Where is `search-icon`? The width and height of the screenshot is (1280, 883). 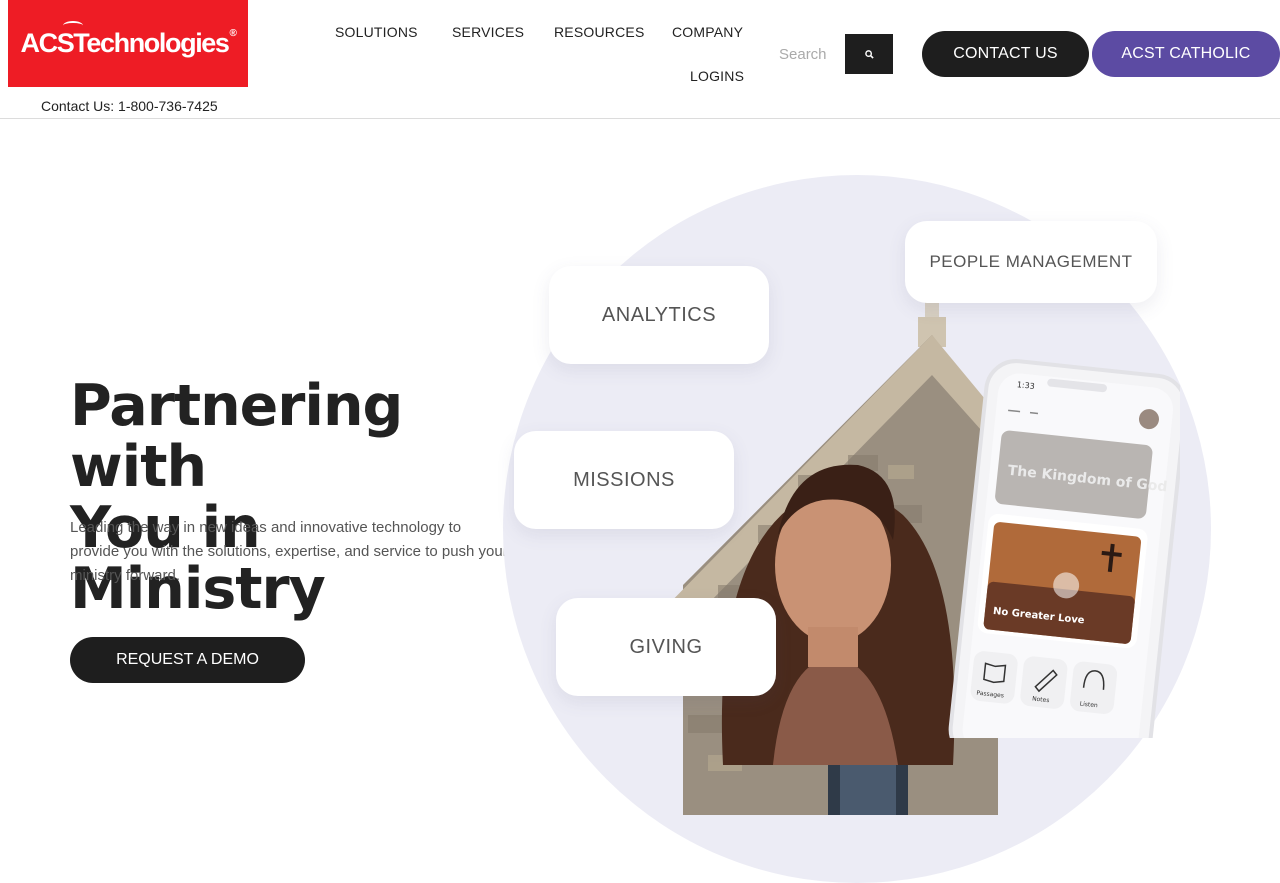 search-icon is located at coordinates (869, 54).